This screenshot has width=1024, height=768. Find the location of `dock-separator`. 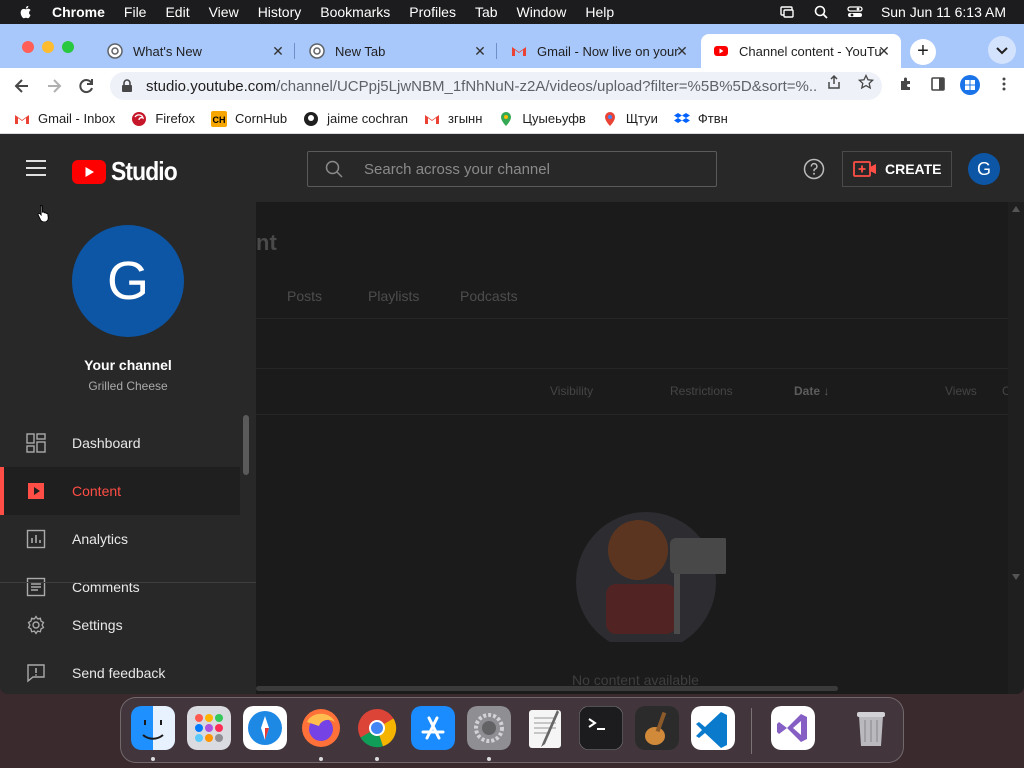

dock-separator is located at coordinates (751, 731).